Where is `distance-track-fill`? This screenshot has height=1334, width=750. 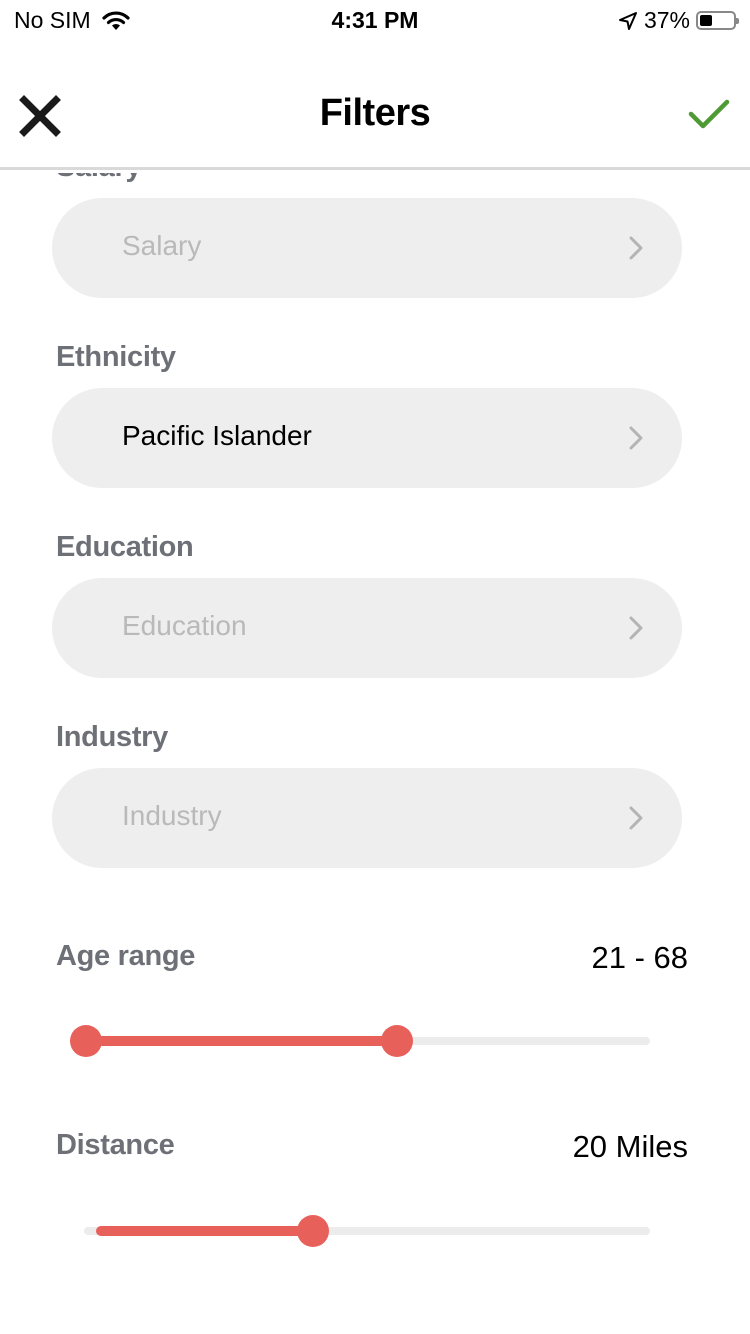 distance-track-fill is located at coordinates (205, 1231).